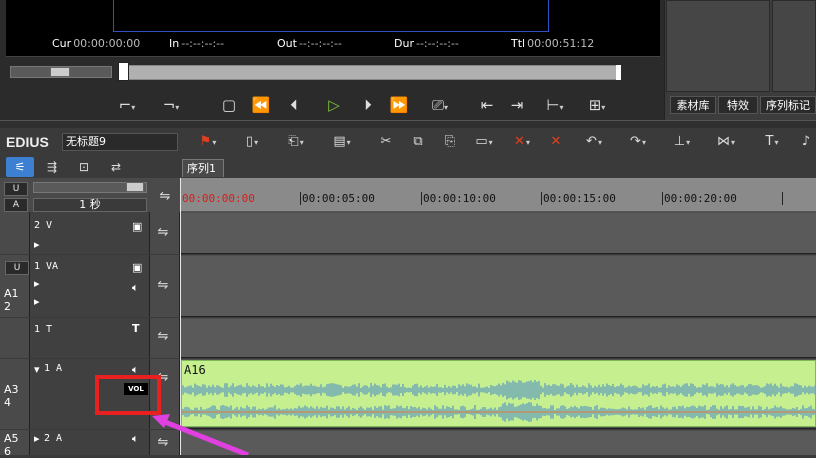 The image size is (816, 458). What do you see at coordinates (200, 434) in the screenshot?
I see `annotation-arrow` at bounding box center [200, 434].